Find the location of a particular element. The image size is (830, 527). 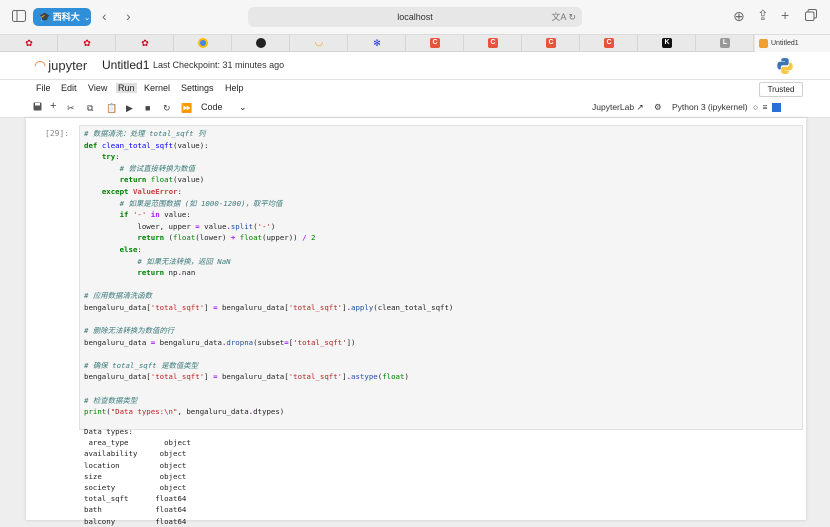

paste-icon: 📋 is located at coordinates (111, 108).